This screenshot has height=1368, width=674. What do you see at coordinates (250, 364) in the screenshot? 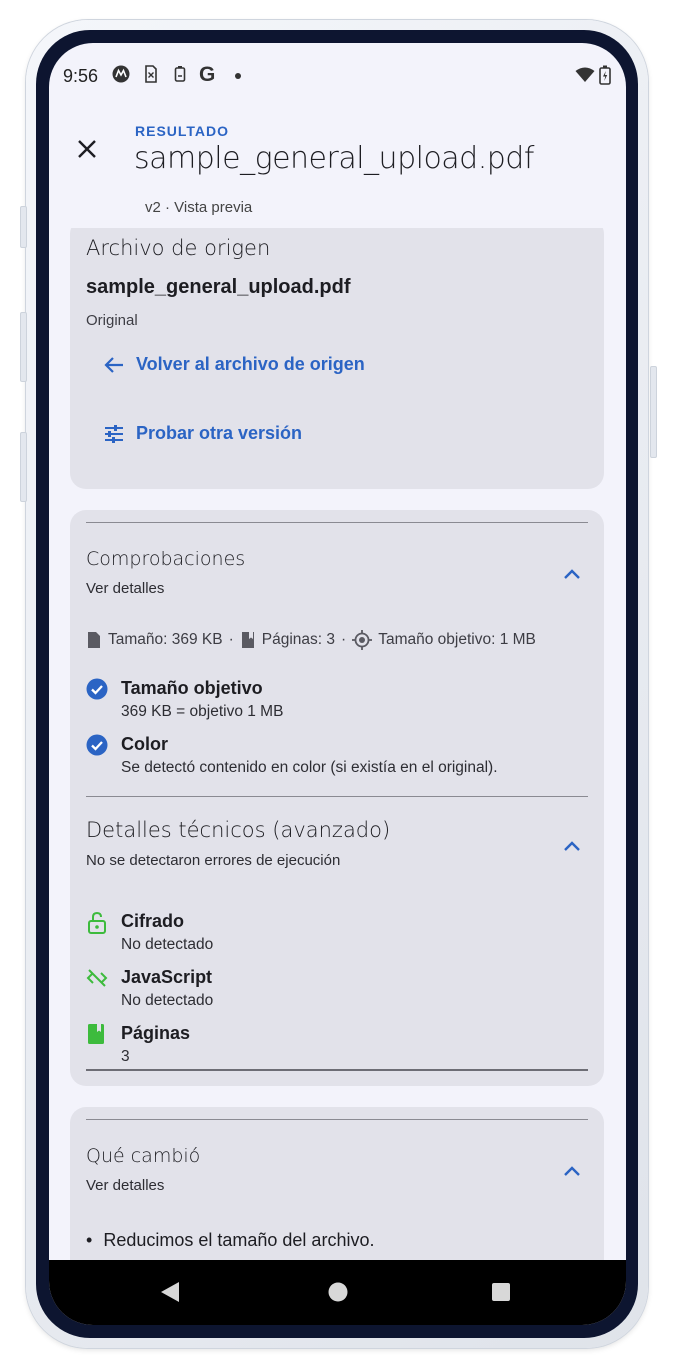
I see `back-to-source-label: Volver al archivo de origen` at bounding box center [250, 364].